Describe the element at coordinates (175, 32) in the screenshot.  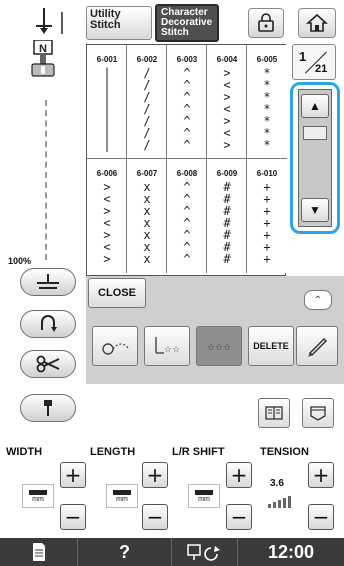
I see `tab-char-line3: Stitch` at that location.